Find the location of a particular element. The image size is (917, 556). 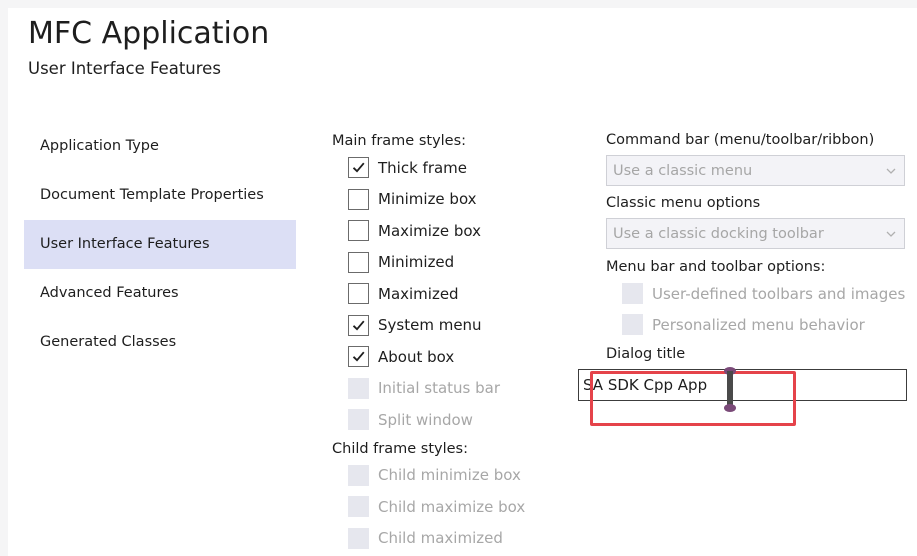

checkbox-label: Personalized menu behavior is located at coordinates (758, 324).